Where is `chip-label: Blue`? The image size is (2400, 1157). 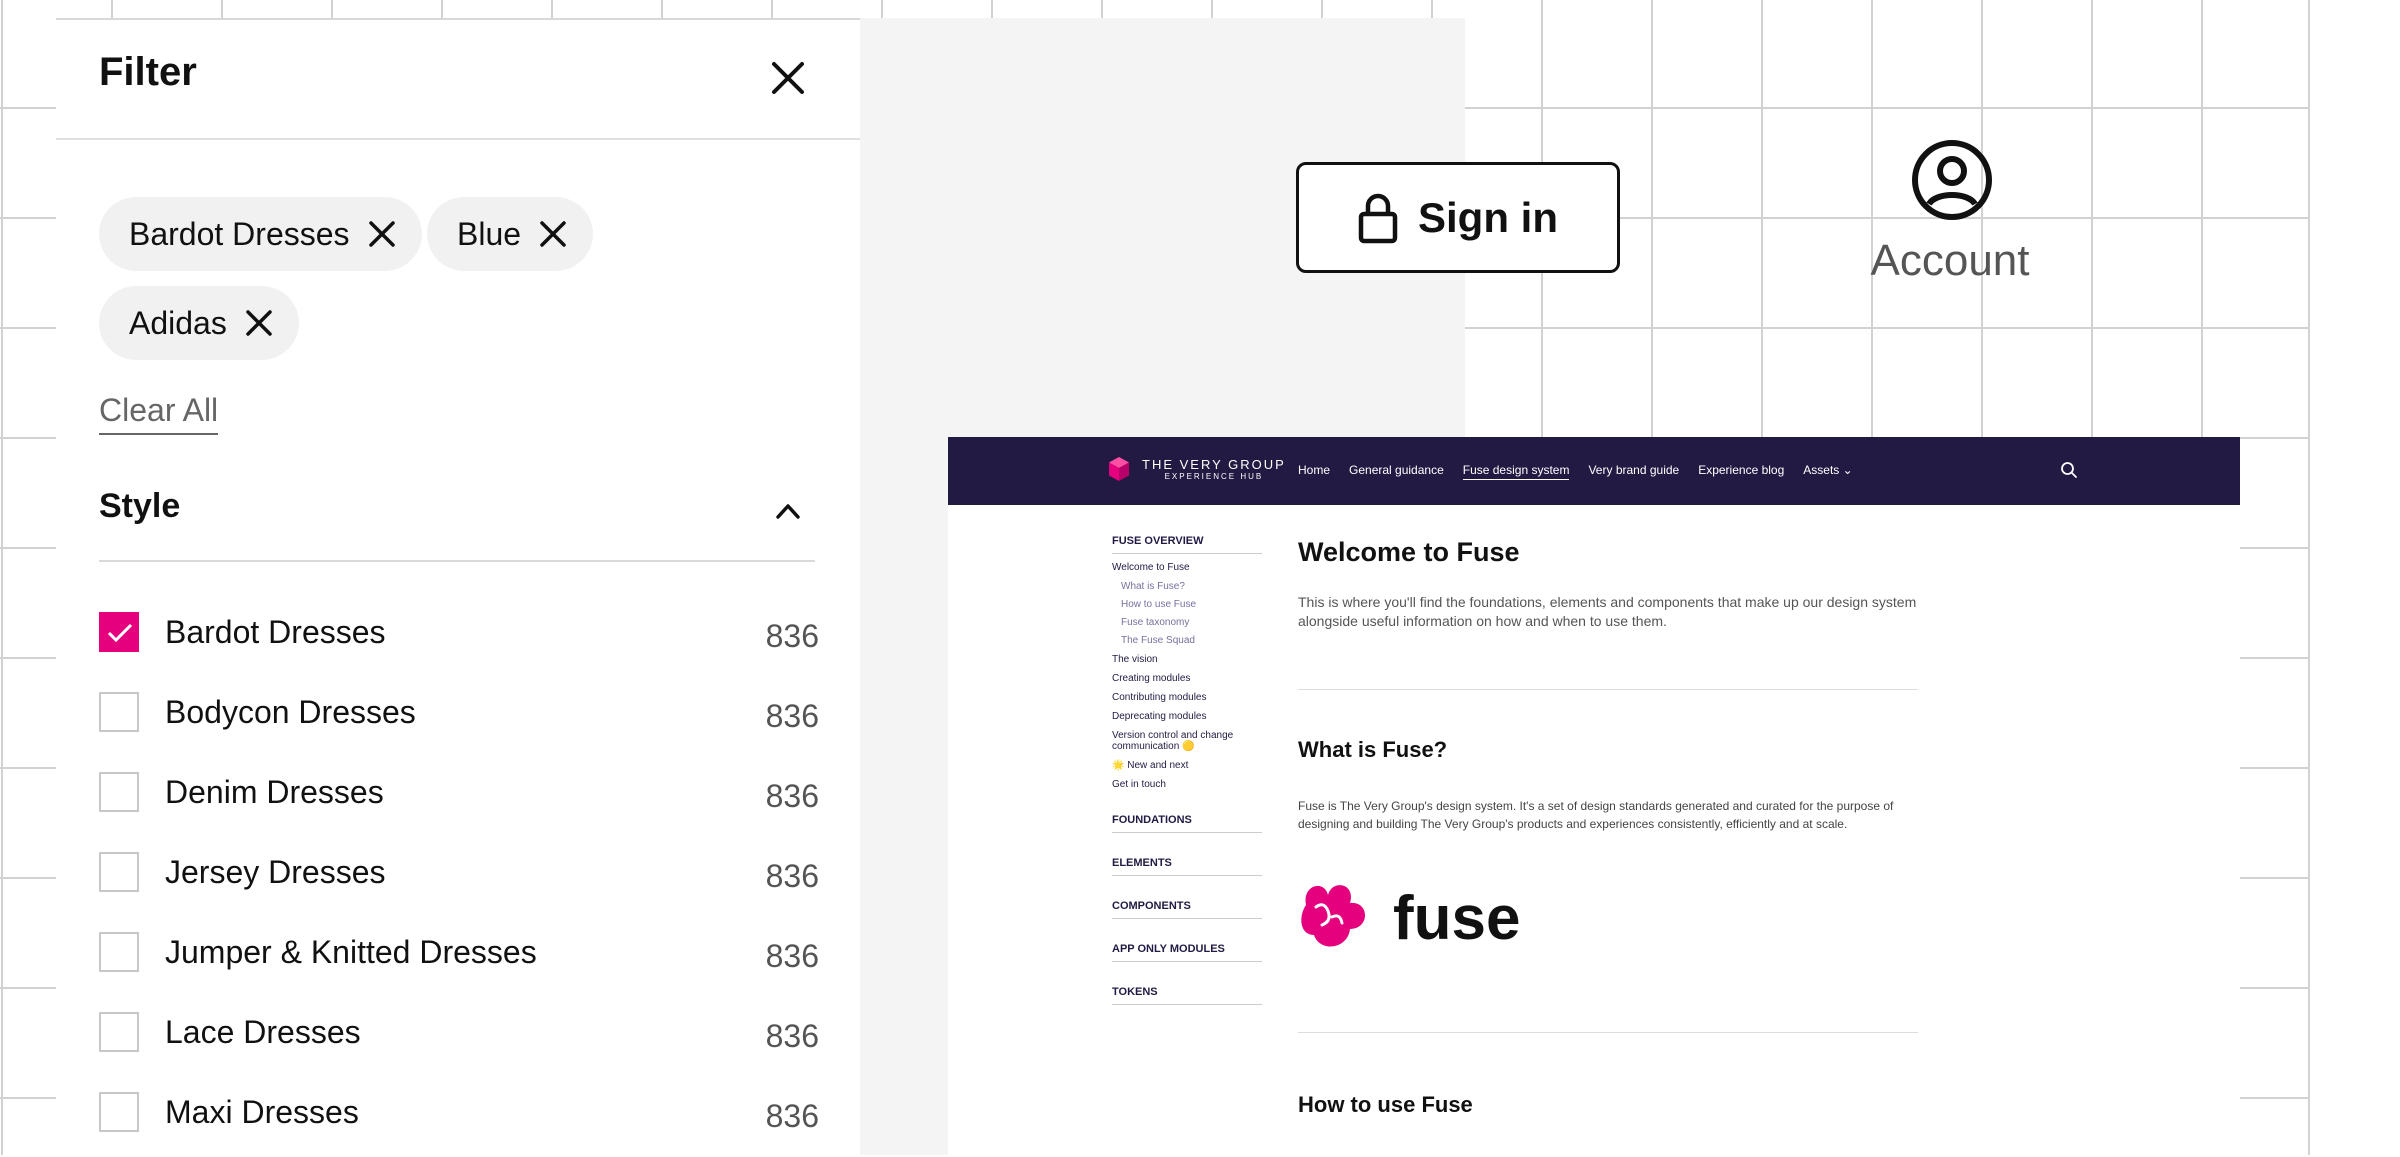
chip-label: Blue is located at coordinates (489, 233).